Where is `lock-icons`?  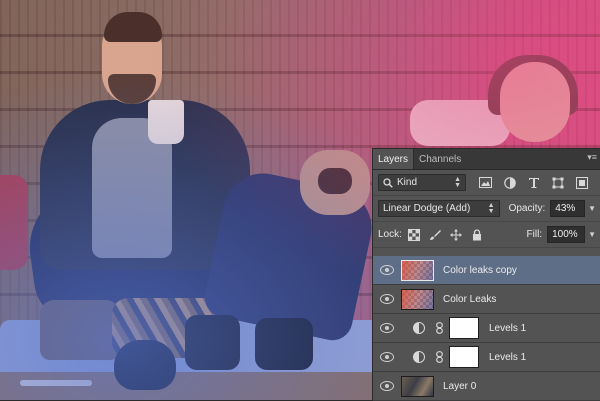 lock-icons is located at coordinates (445, 234).